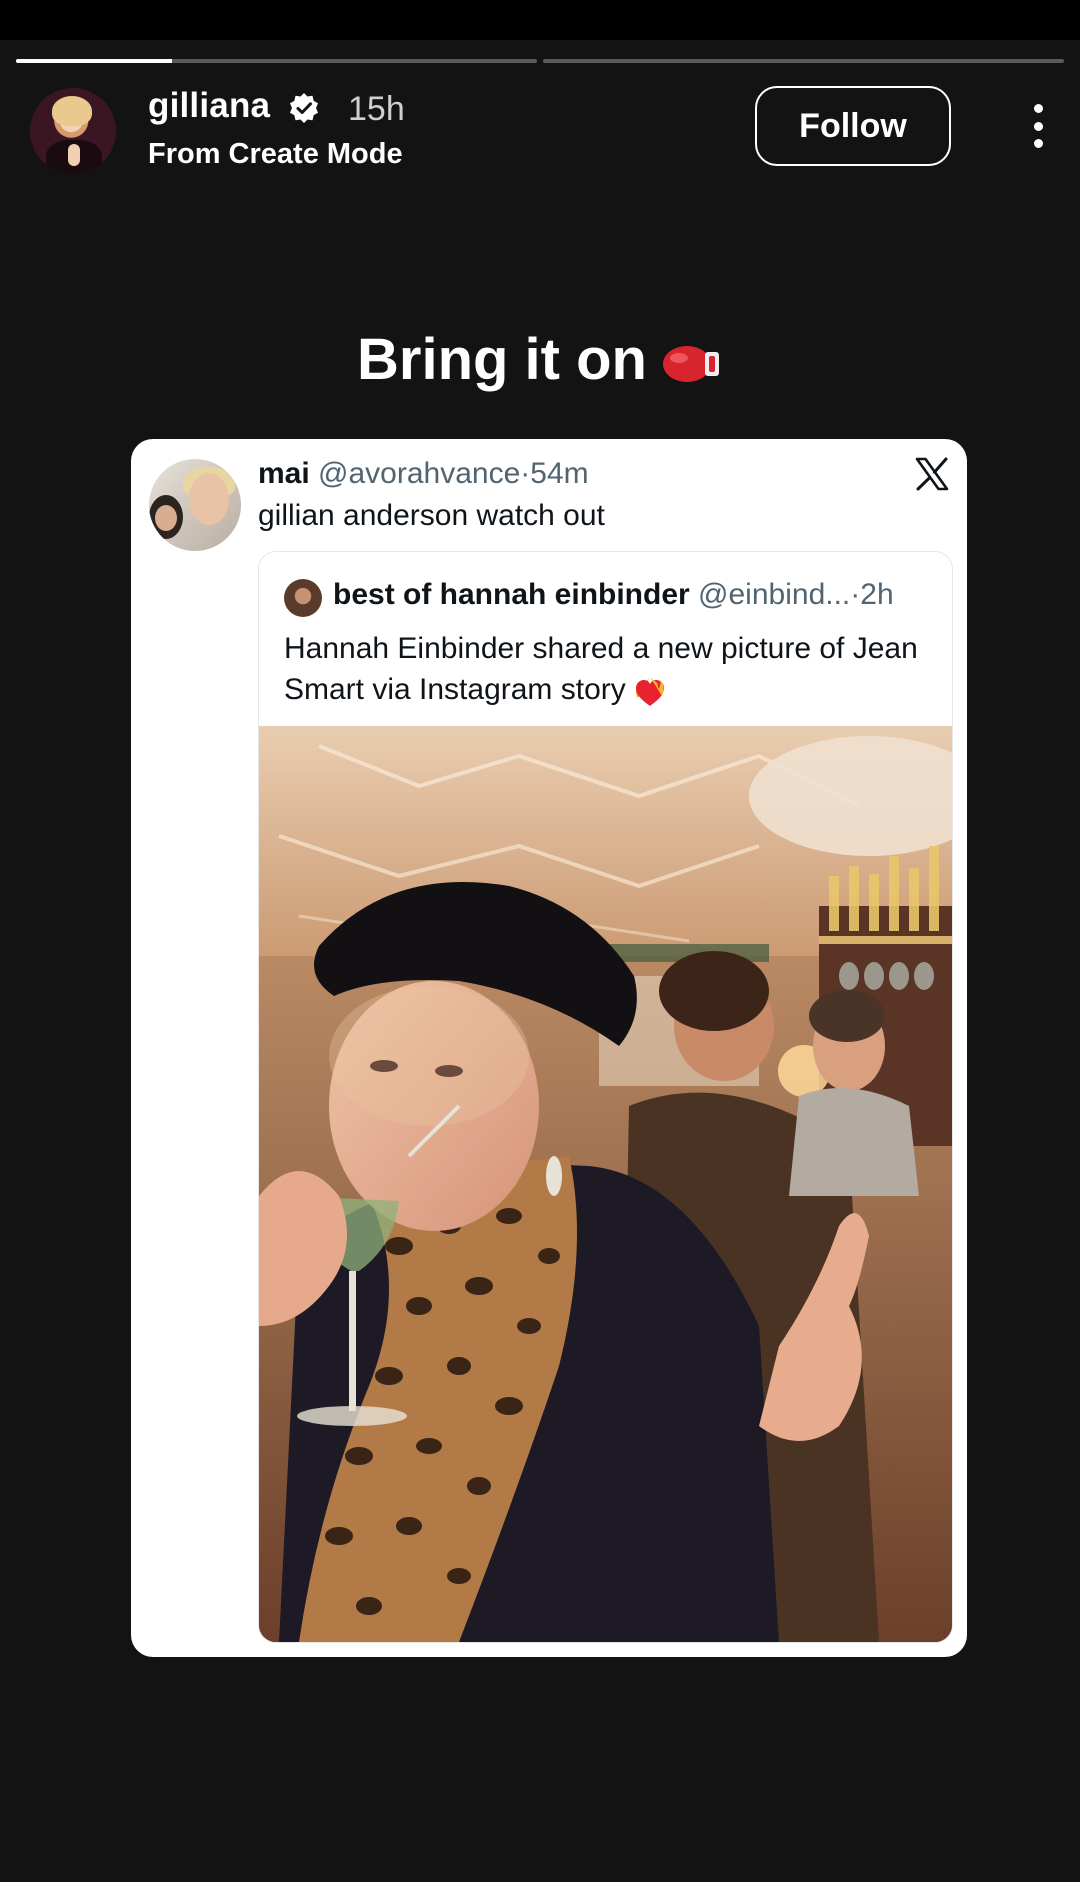 The image size is (1080, 1882). I want to click on boxing-glove-icon, so click(690, 363).